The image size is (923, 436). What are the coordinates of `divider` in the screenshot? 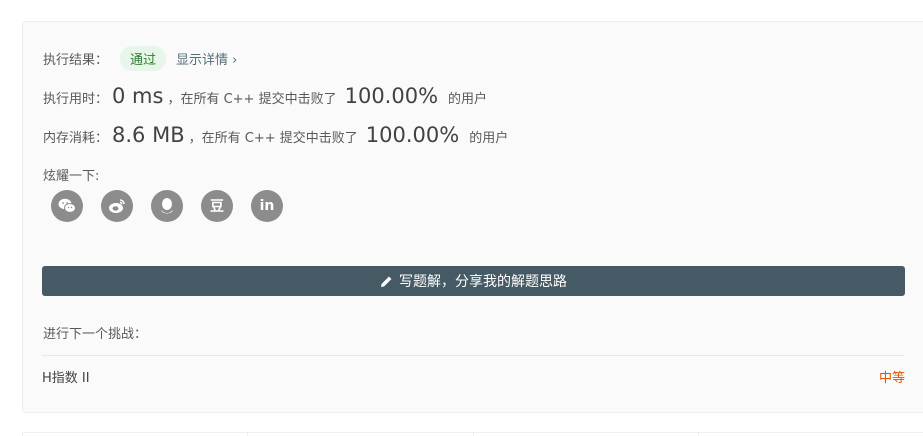 It's located at (473, 355).